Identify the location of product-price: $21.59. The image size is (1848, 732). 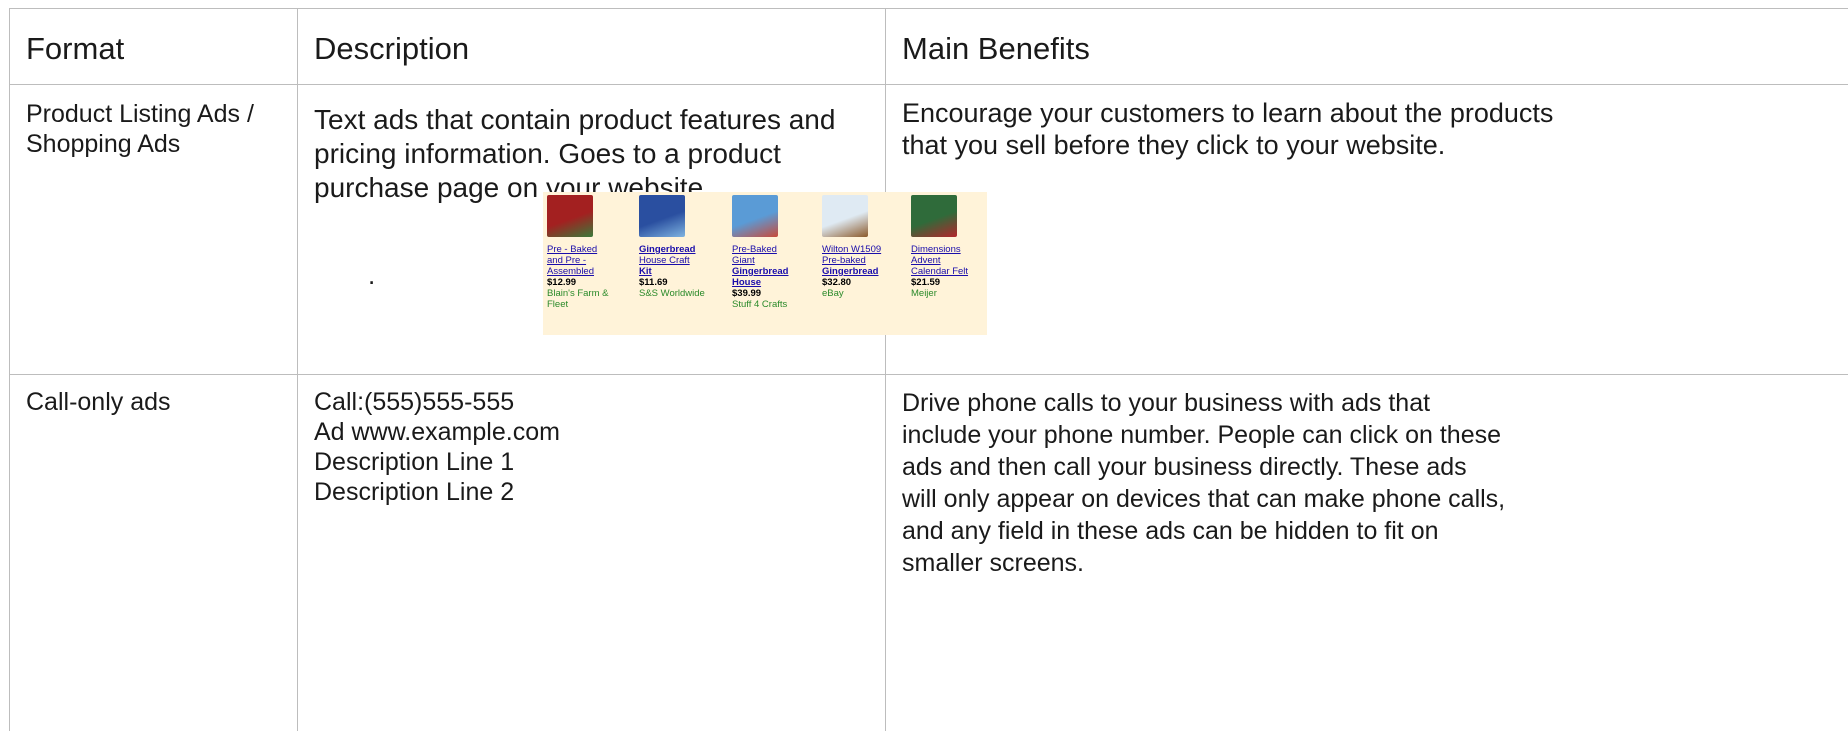
(926, 282).